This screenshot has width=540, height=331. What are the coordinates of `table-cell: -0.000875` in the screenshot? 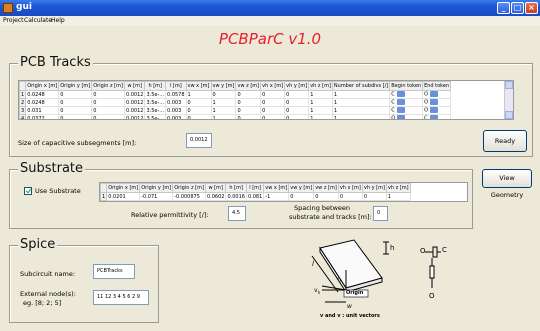 It's located at (189, 196).